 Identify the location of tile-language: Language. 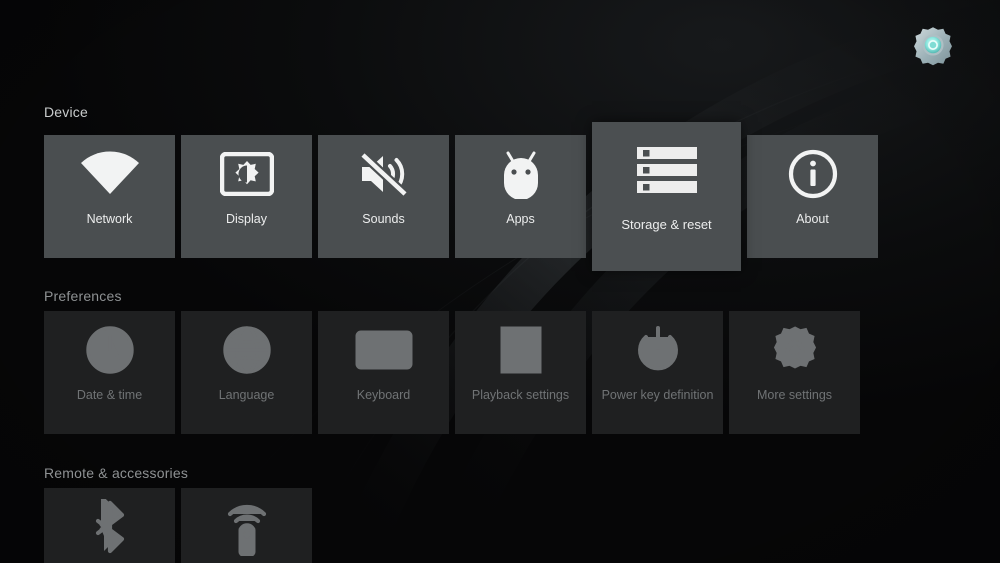
(246, 372).